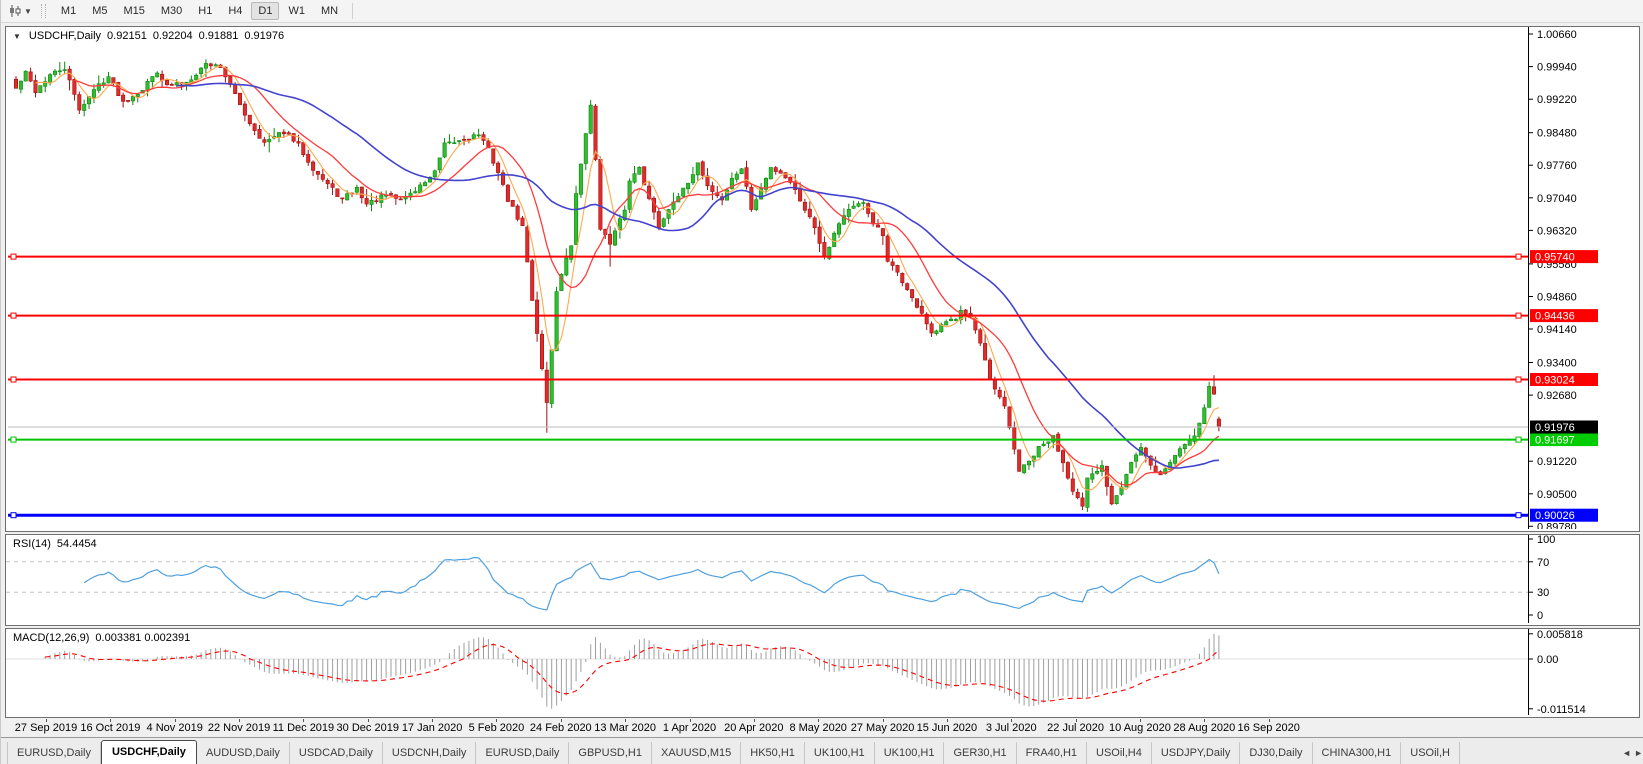 Image resolution: width=1643 pixels, height=764 pixels. I want to click on price-tick-label: 1.00660, so click(1557, 35).